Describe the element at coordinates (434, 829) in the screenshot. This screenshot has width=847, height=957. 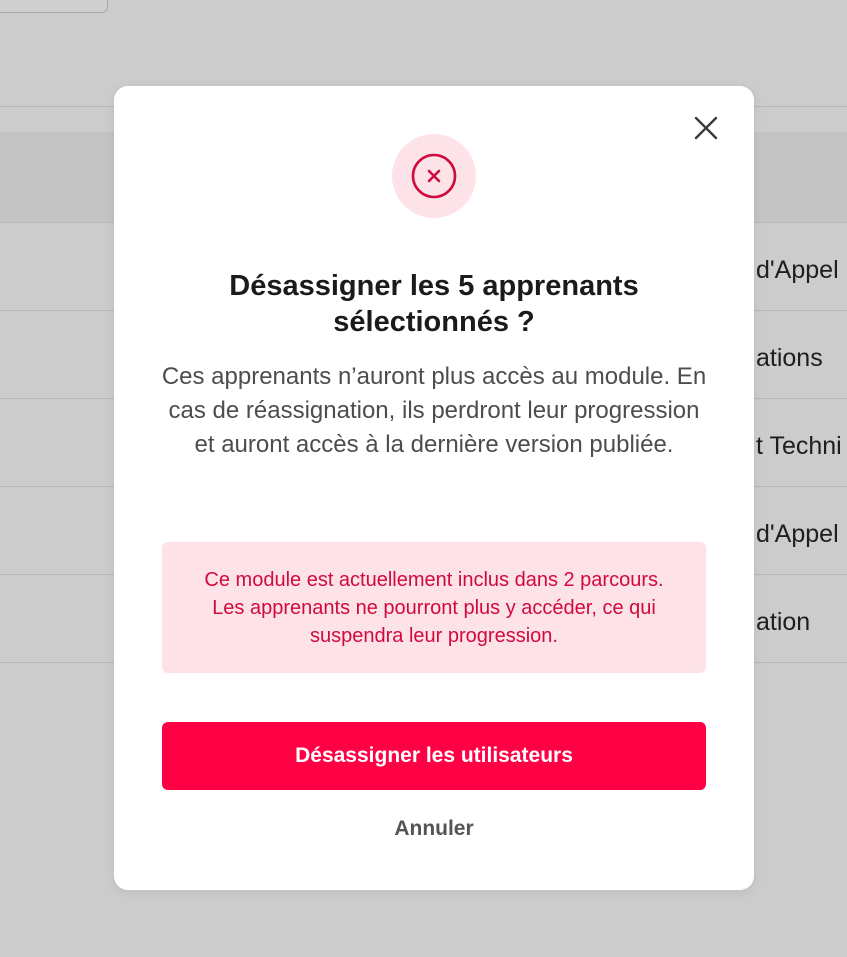
I see `cancel-button: Annuler` at that location.